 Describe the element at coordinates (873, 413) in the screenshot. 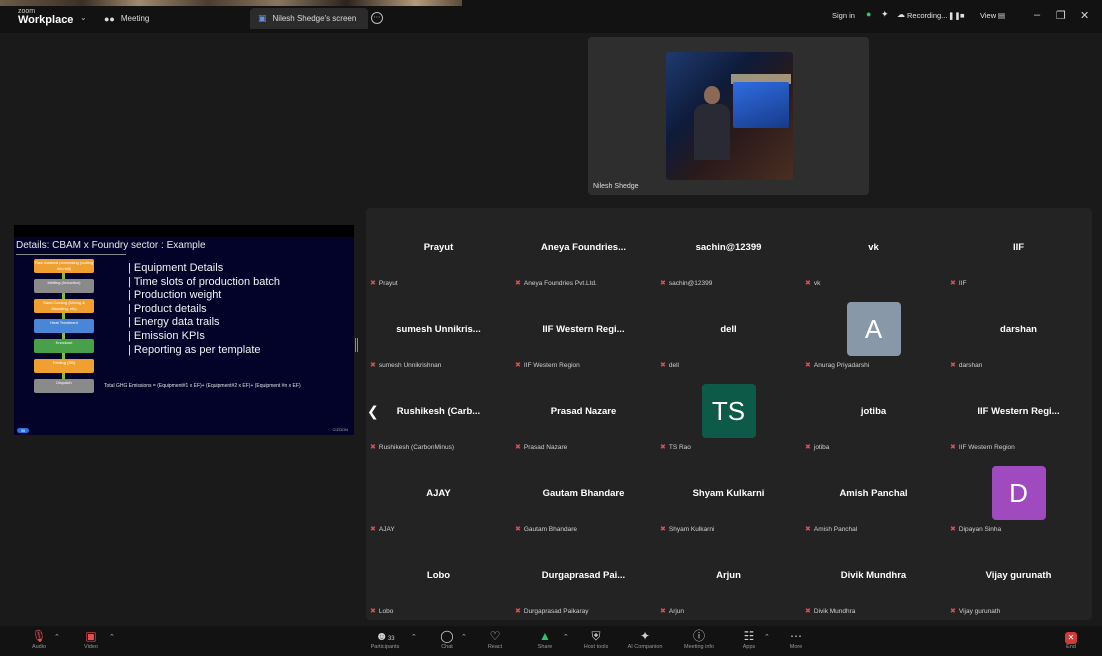

I see `participant-tile: jotiba ✖ jotiba` at that location.